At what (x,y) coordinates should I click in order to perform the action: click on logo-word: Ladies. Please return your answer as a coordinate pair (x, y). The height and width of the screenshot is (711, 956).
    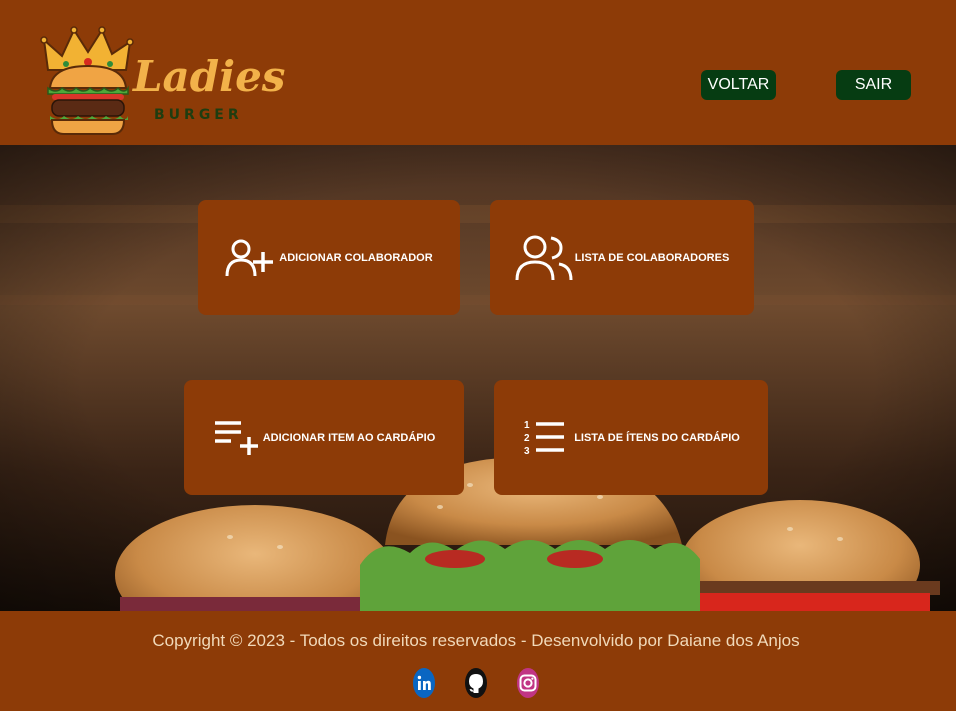
    Looking at the image, I should click on (209, 76).